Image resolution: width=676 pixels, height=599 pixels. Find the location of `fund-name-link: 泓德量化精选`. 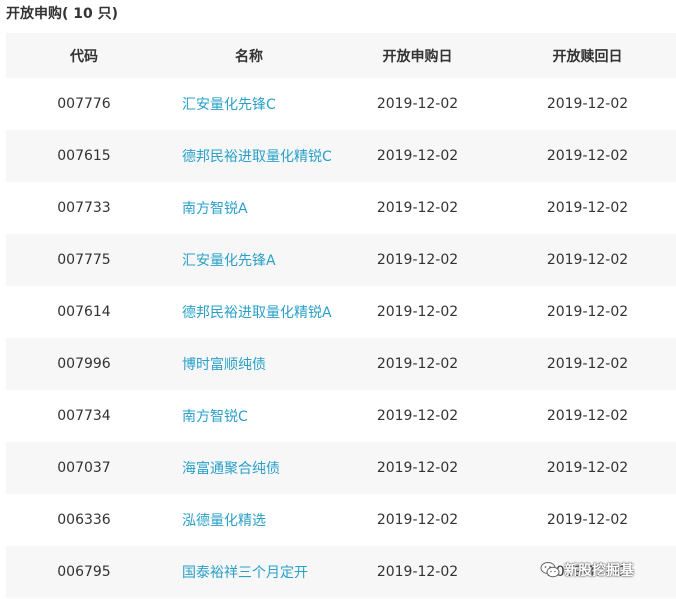

fund-name-link: 泓德量化精选 is located at coordinates (224, 521).